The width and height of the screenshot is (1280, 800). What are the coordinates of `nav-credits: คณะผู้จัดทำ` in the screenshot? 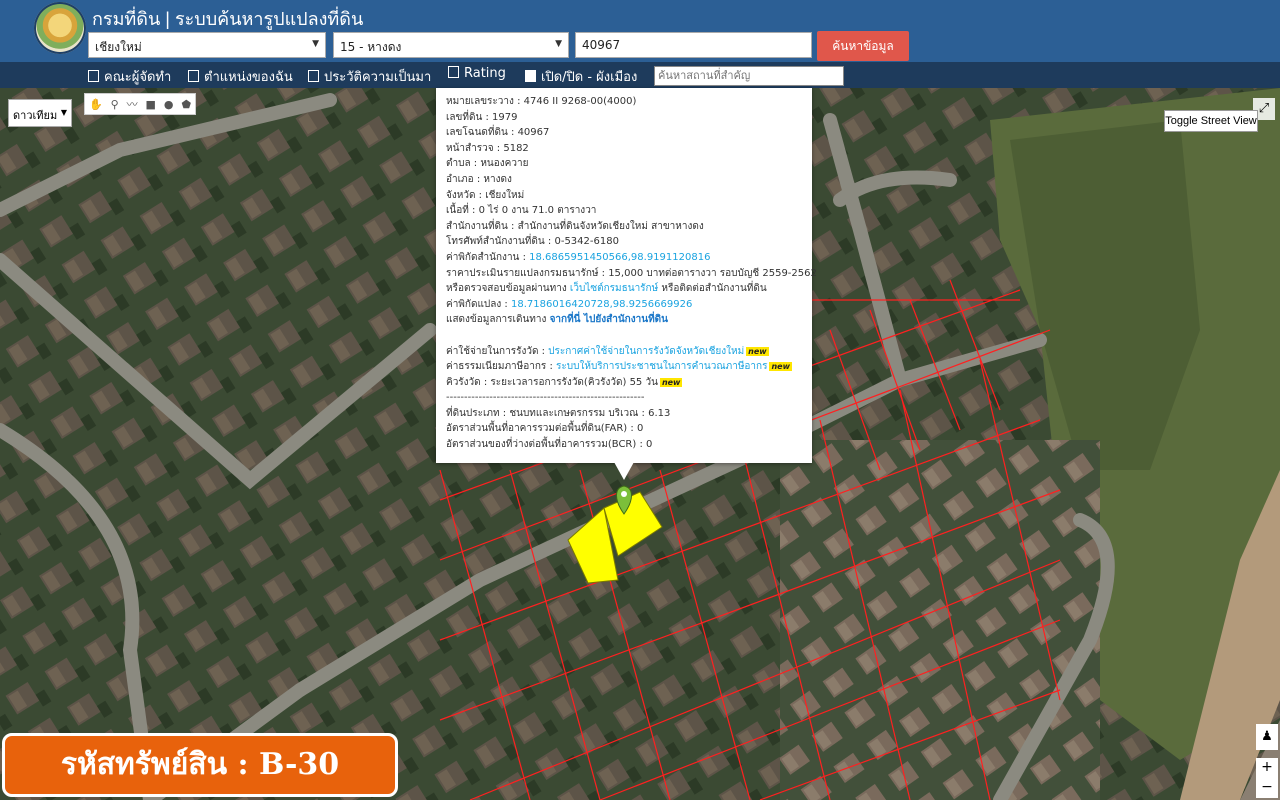 It's located at (129, 76).